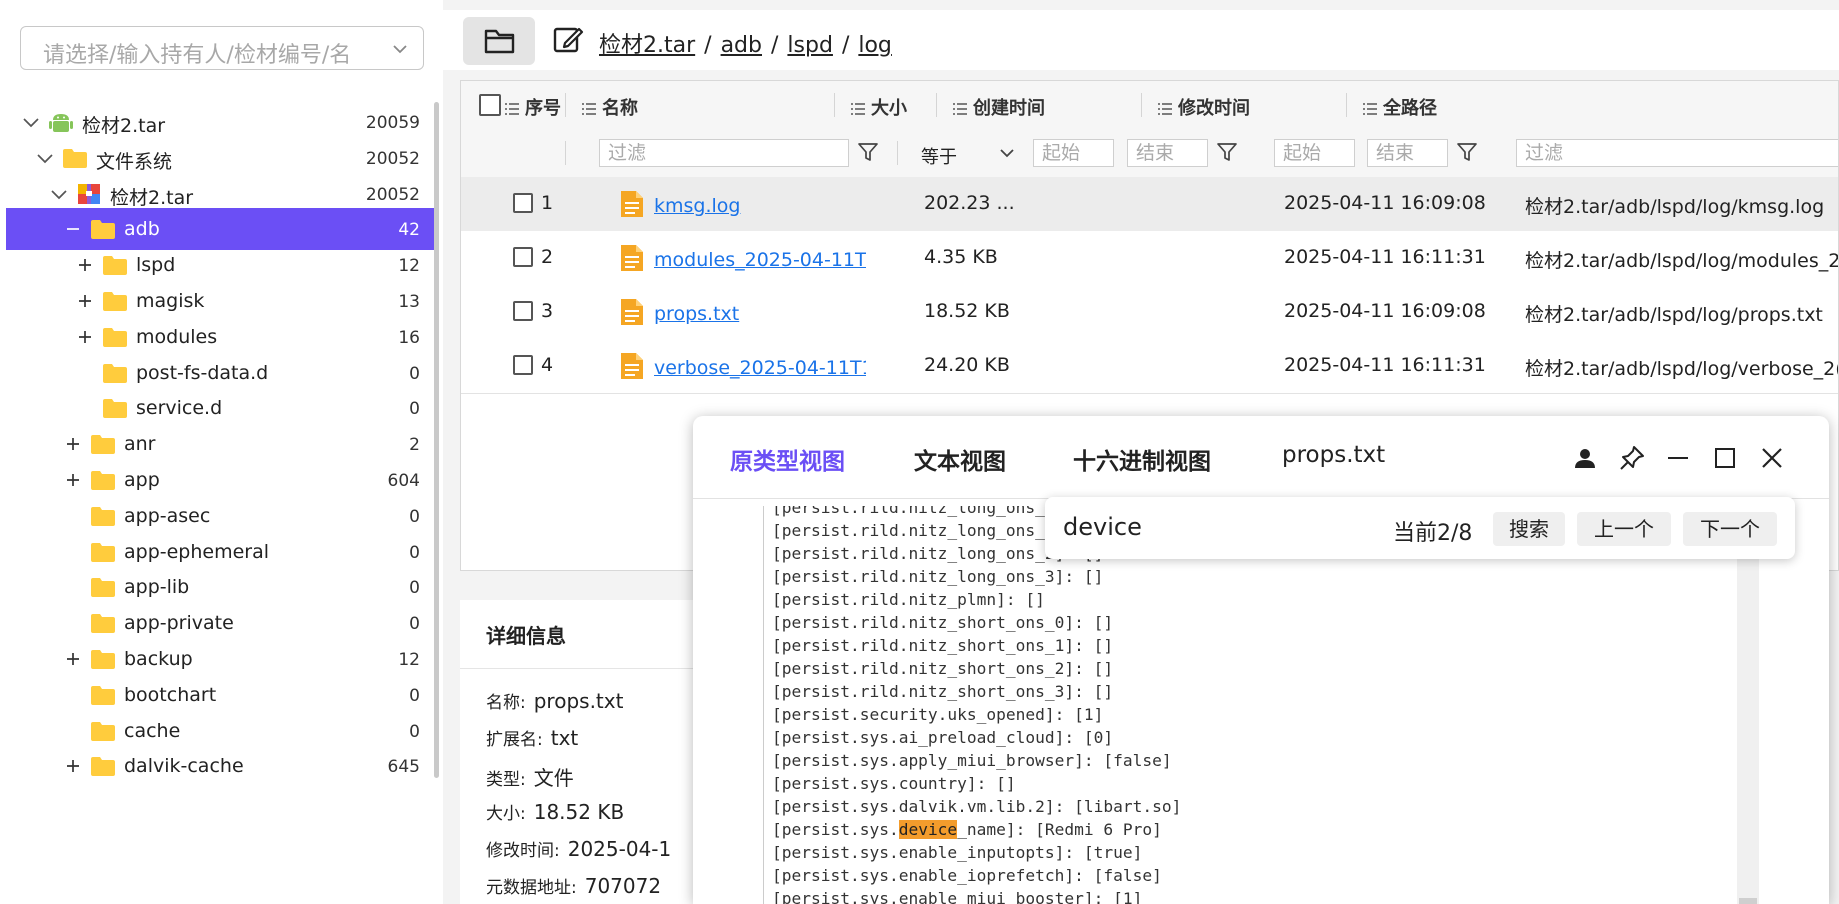 This screenshot has height=904, width=1839. What do you see at coordinates (490, 105) in the screenshot?
I see `select-all-checkbox` at bounding box center [490, 105].